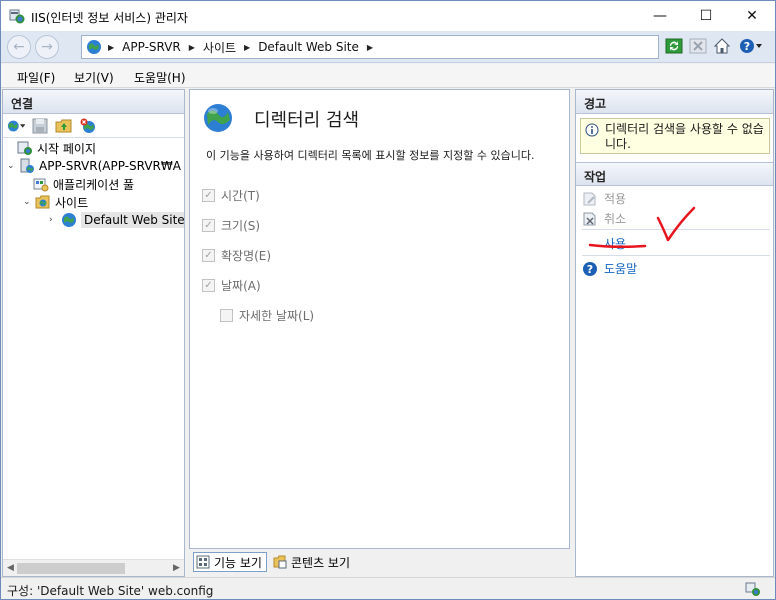 The width and height of the screenshot is (776, 600). Describe the element at coordinates (592, 130) in the screenshot. I see `info-icon` at that location.